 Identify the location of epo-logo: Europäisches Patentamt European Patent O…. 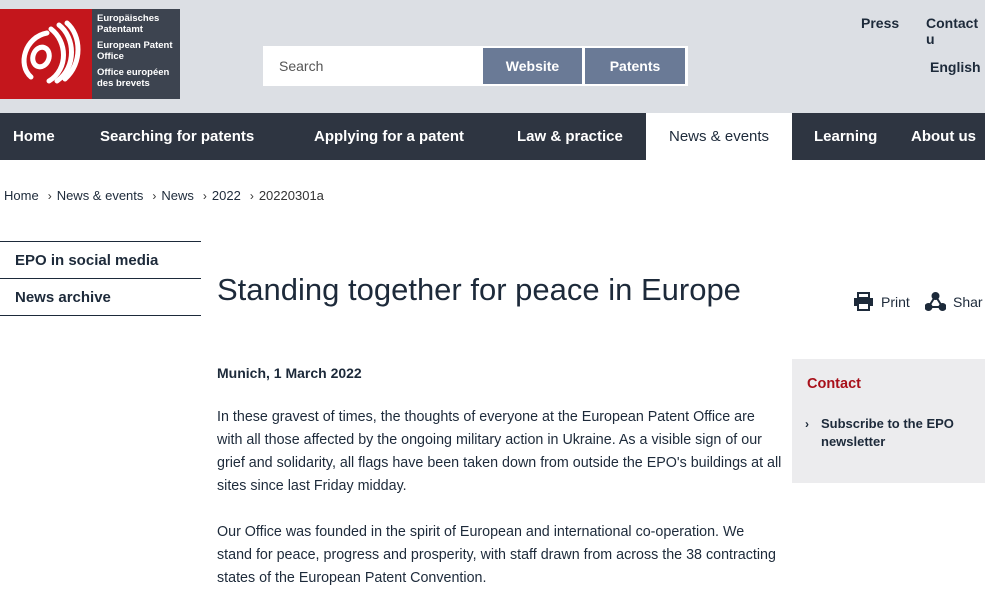
(90, 54).